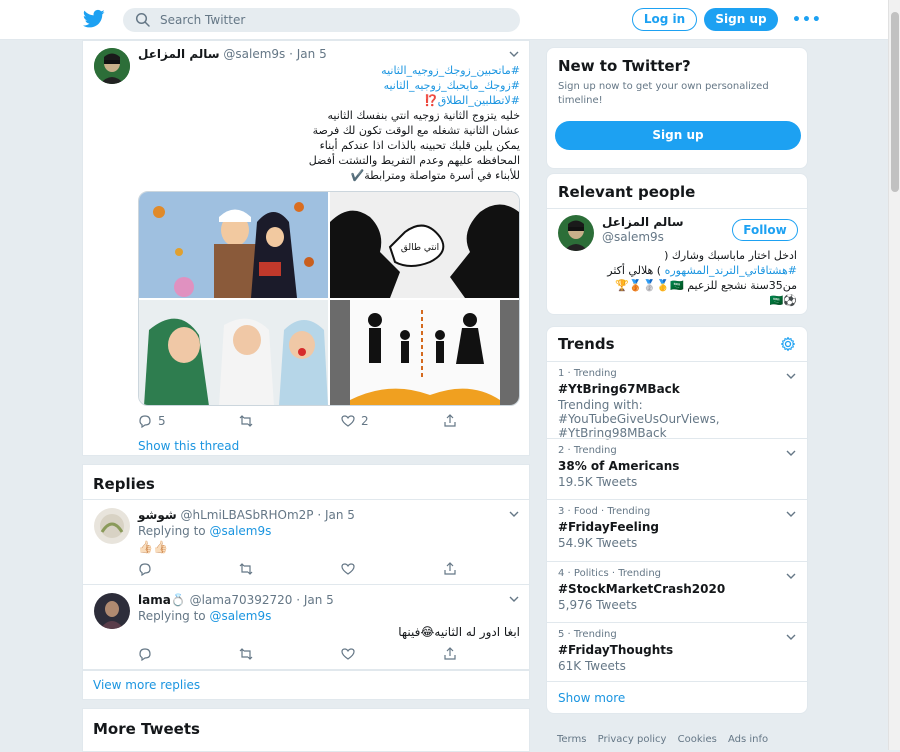 The image size is (900, 752). What do you see at coordinates (741, 19) in the screenshot?
I see `signup-button: Sign up` at bounding box center [741, 19].